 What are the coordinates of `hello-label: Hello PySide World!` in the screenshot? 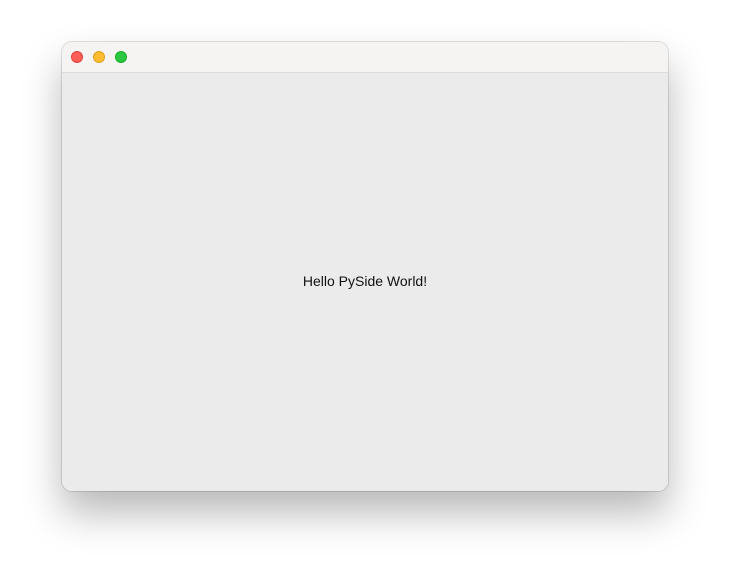 It's located at (365, 281).